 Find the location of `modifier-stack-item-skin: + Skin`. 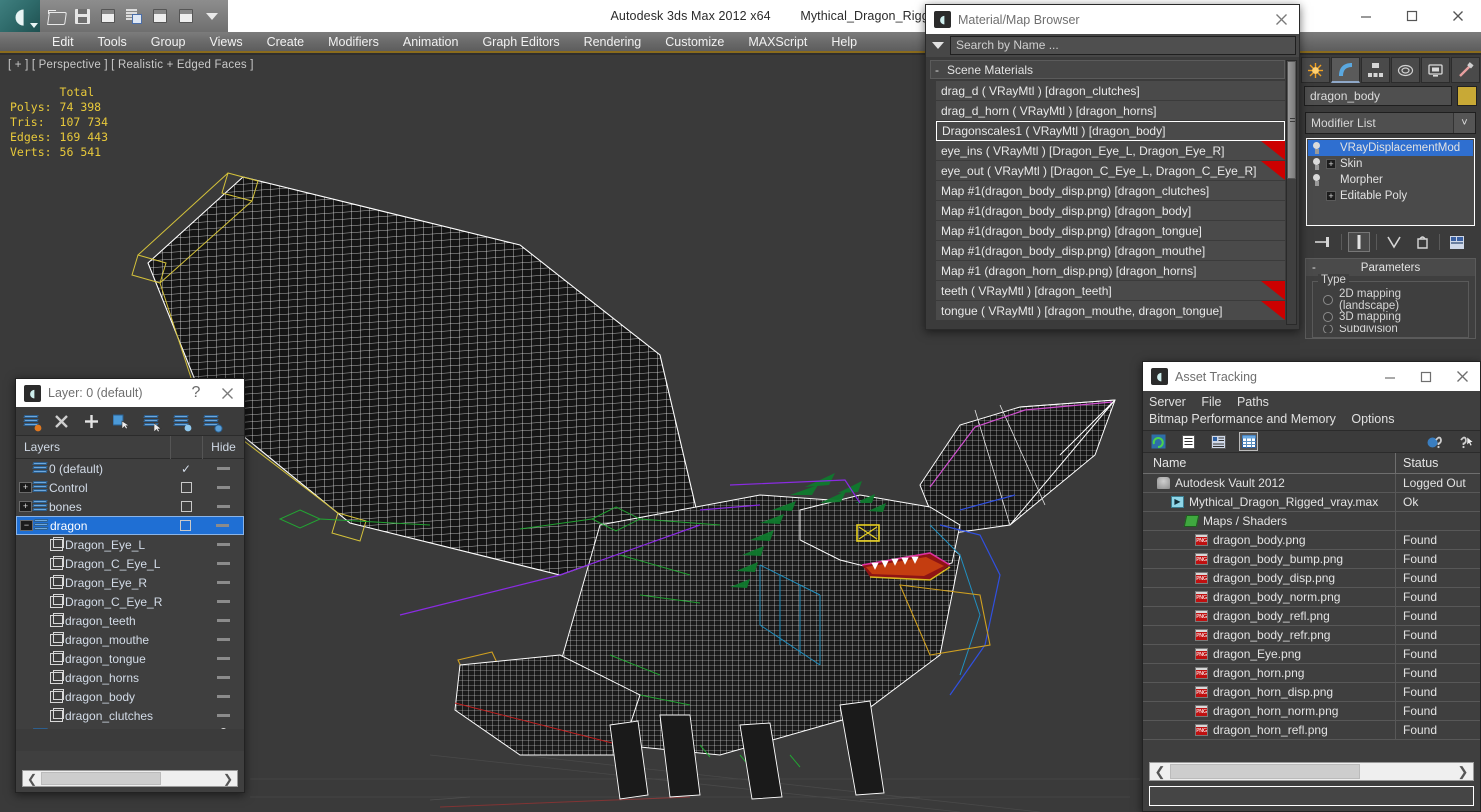

modifier-stack-item-skin: + Skin is located at coordinates (1390, 164).